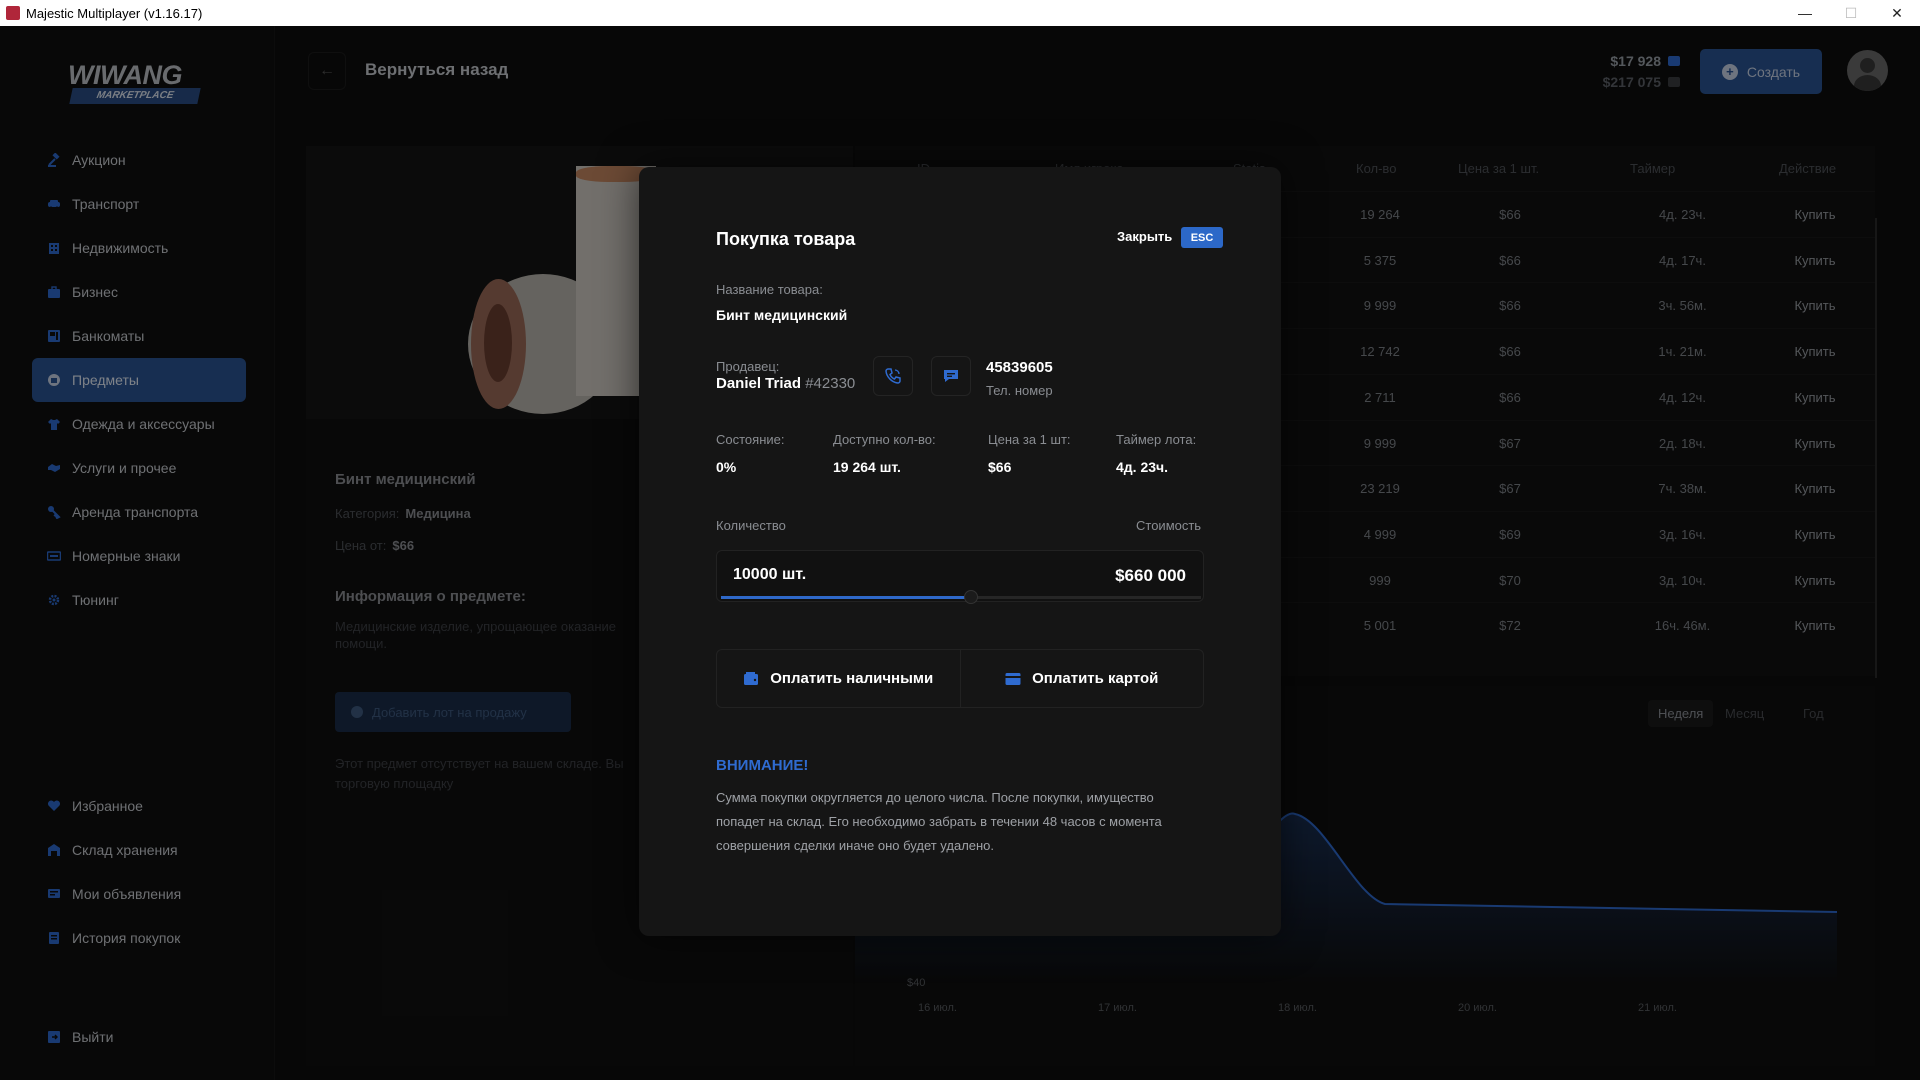  I want to click on pay-cash-button: Оплатить наличными, so click(838, 678).